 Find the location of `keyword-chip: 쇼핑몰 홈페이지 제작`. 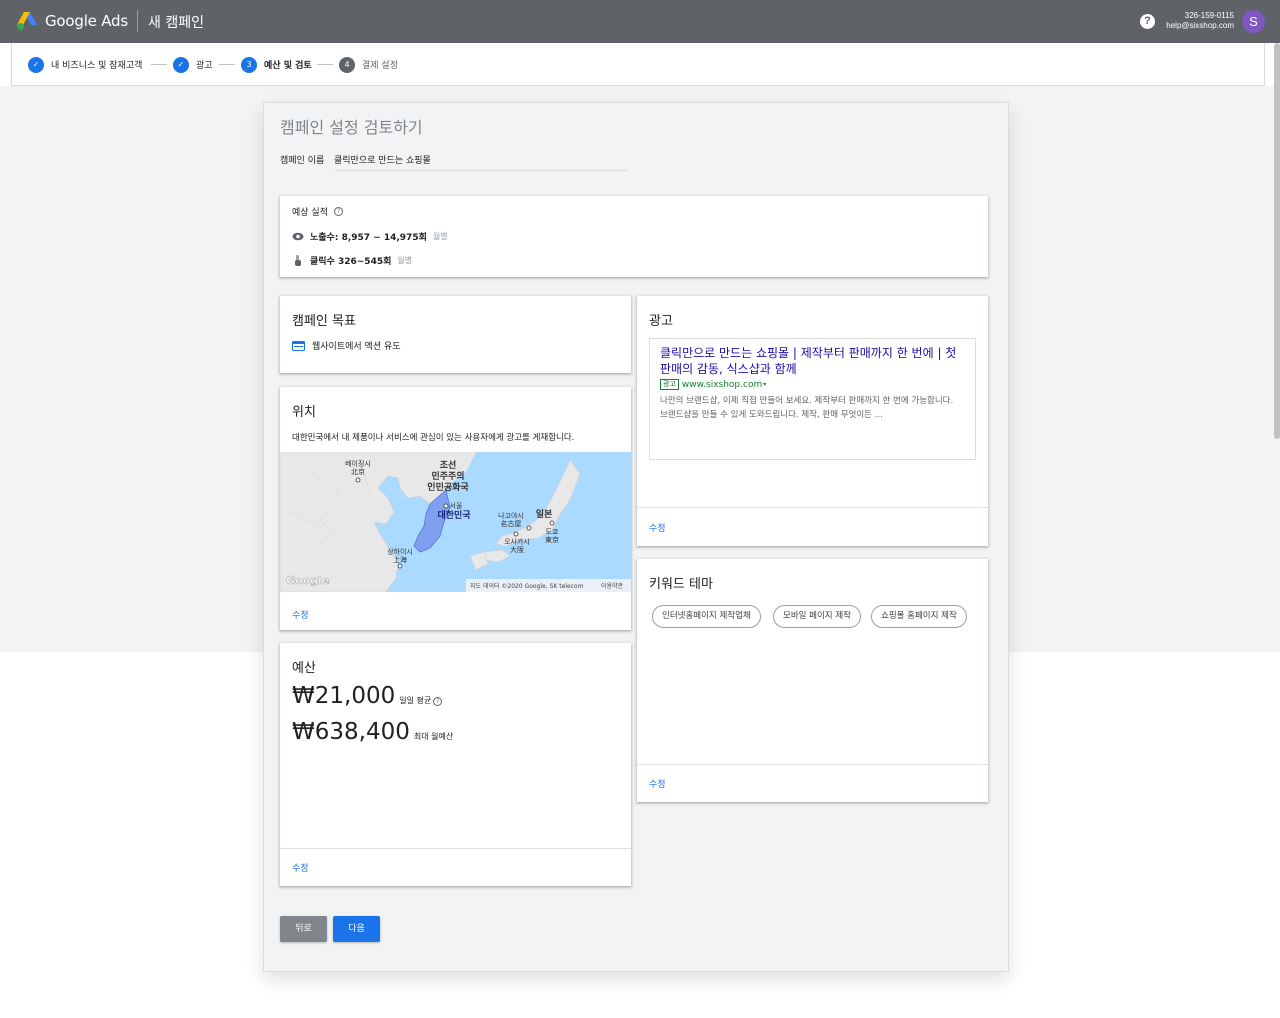

keyword-chip: 쇼핑몰 홈페이지 제작 is located at coordinates (919, 616).